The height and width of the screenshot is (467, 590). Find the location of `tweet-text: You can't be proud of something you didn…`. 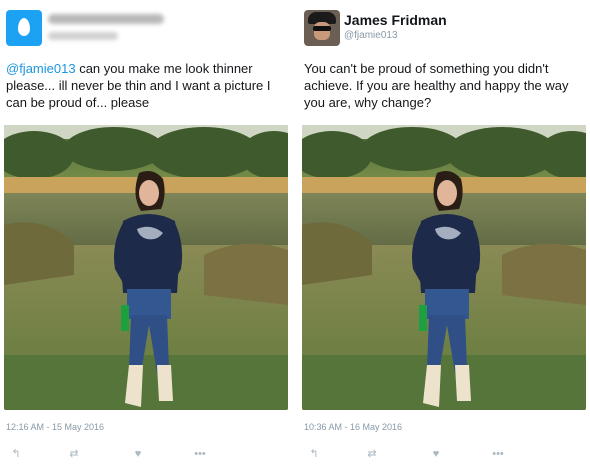

tweet-text: You can't be proud of something you didn… is located at coordinates (436, 85).